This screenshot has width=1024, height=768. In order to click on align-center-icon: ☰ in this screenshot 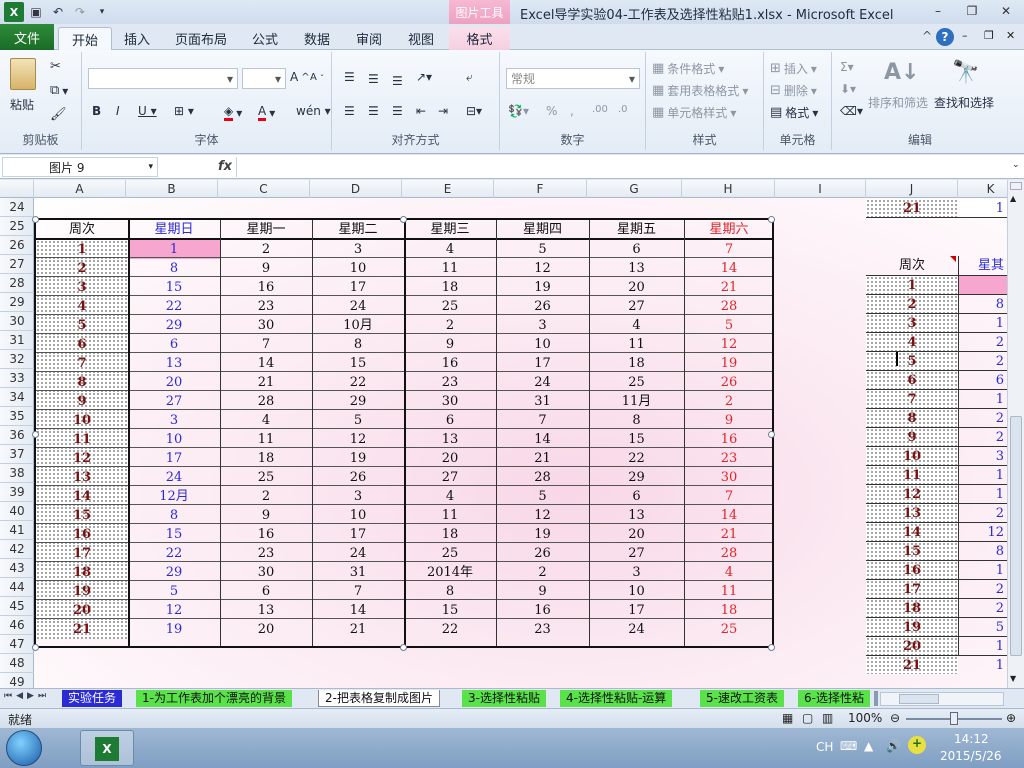, I will do `click(373, 111)`.